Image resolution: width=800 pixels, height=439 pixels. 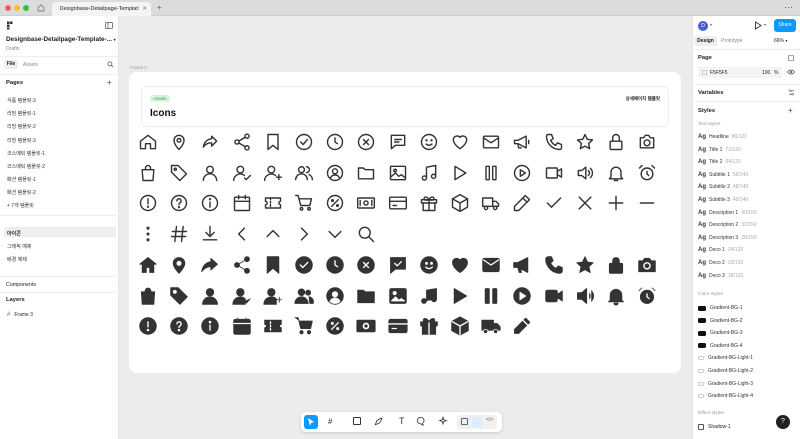 I want to click on present-chevron-down-icon: ▾, so click(x=765, y=24).